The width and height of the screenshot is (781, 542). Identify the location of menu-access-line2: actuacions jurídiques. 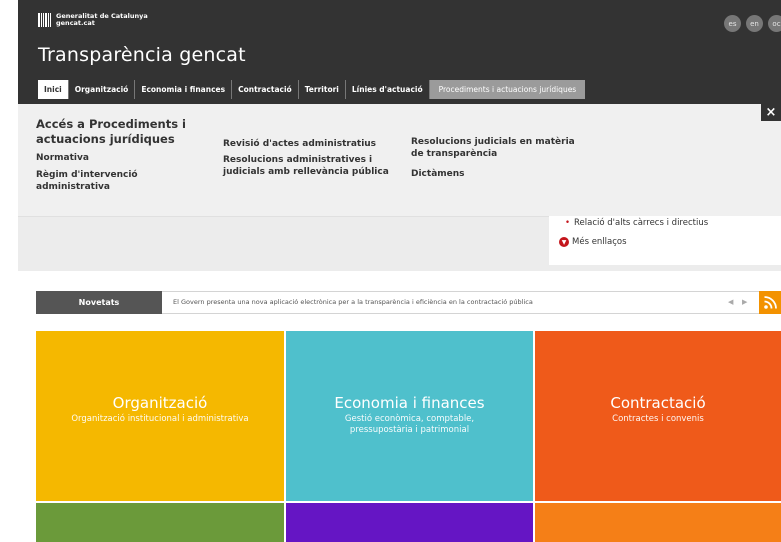
(105, 139).